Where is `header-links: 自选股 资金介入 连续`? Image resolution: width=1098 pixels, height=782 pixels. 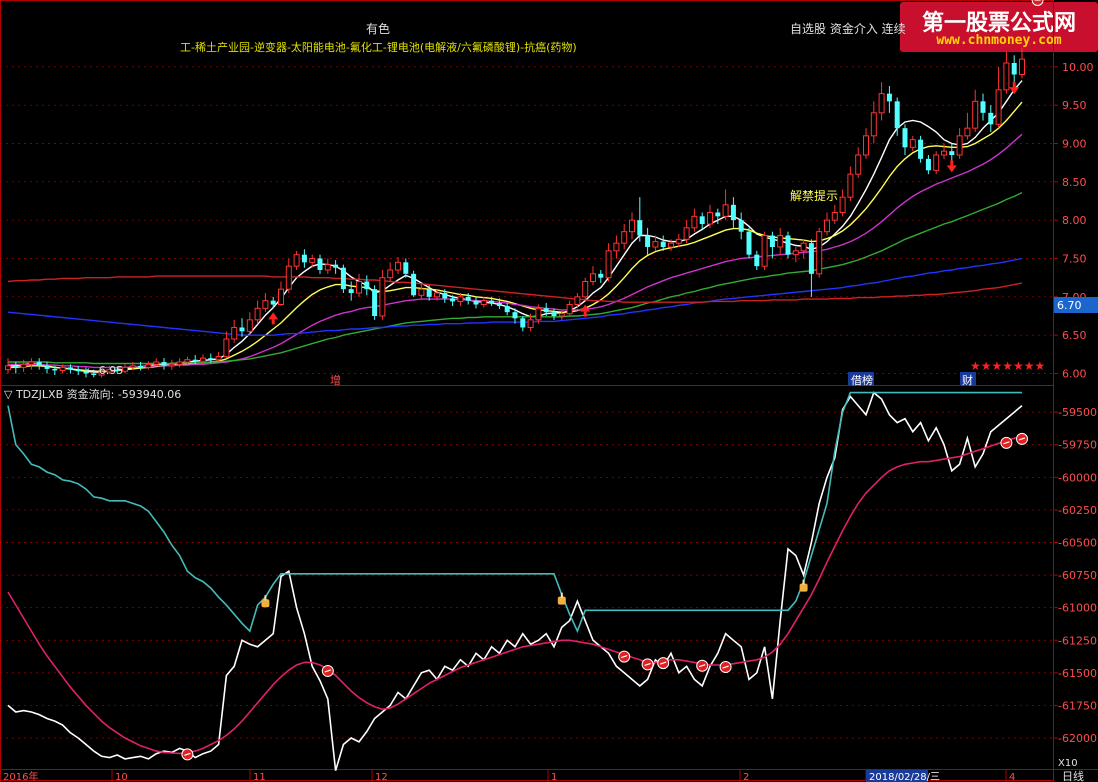
header-links: 自选股 资金介入 连续 is located at coordinates (848, 28).